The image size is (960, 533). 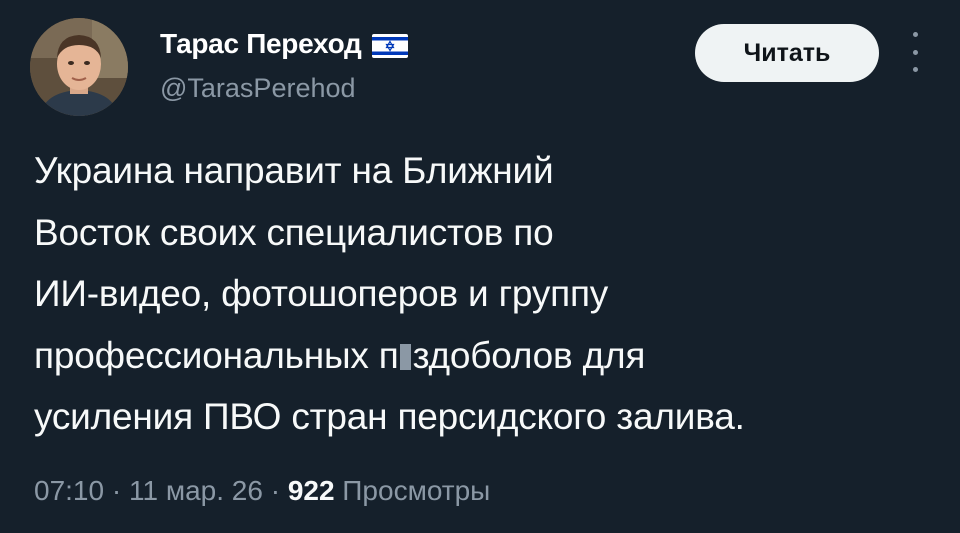 What do you see at coordinates (258, 88) in the screenshot?
I see `author-handle: @TarasPerehod` at bounding box center [258, 88].